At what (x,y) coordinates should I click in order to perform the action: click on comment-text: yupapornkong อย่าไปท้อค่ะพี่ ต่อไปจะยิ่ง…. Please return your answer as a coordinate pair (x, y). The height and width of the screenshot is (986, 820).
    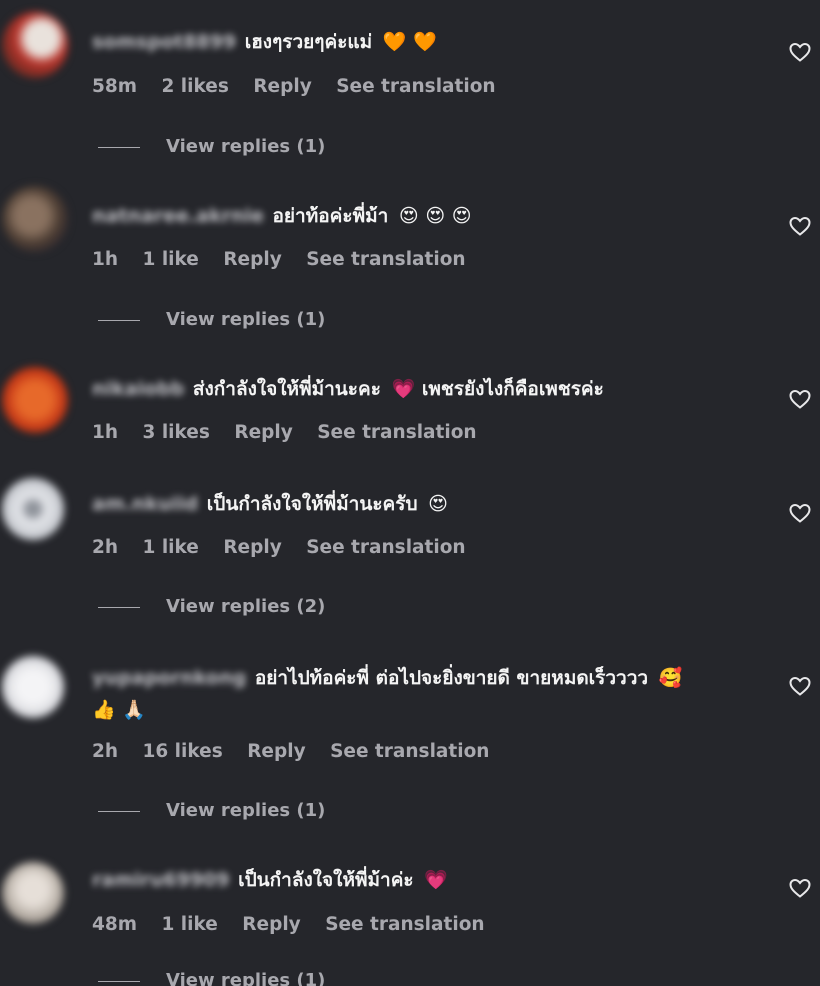
    Looking at the image, I should click on (411, 694).